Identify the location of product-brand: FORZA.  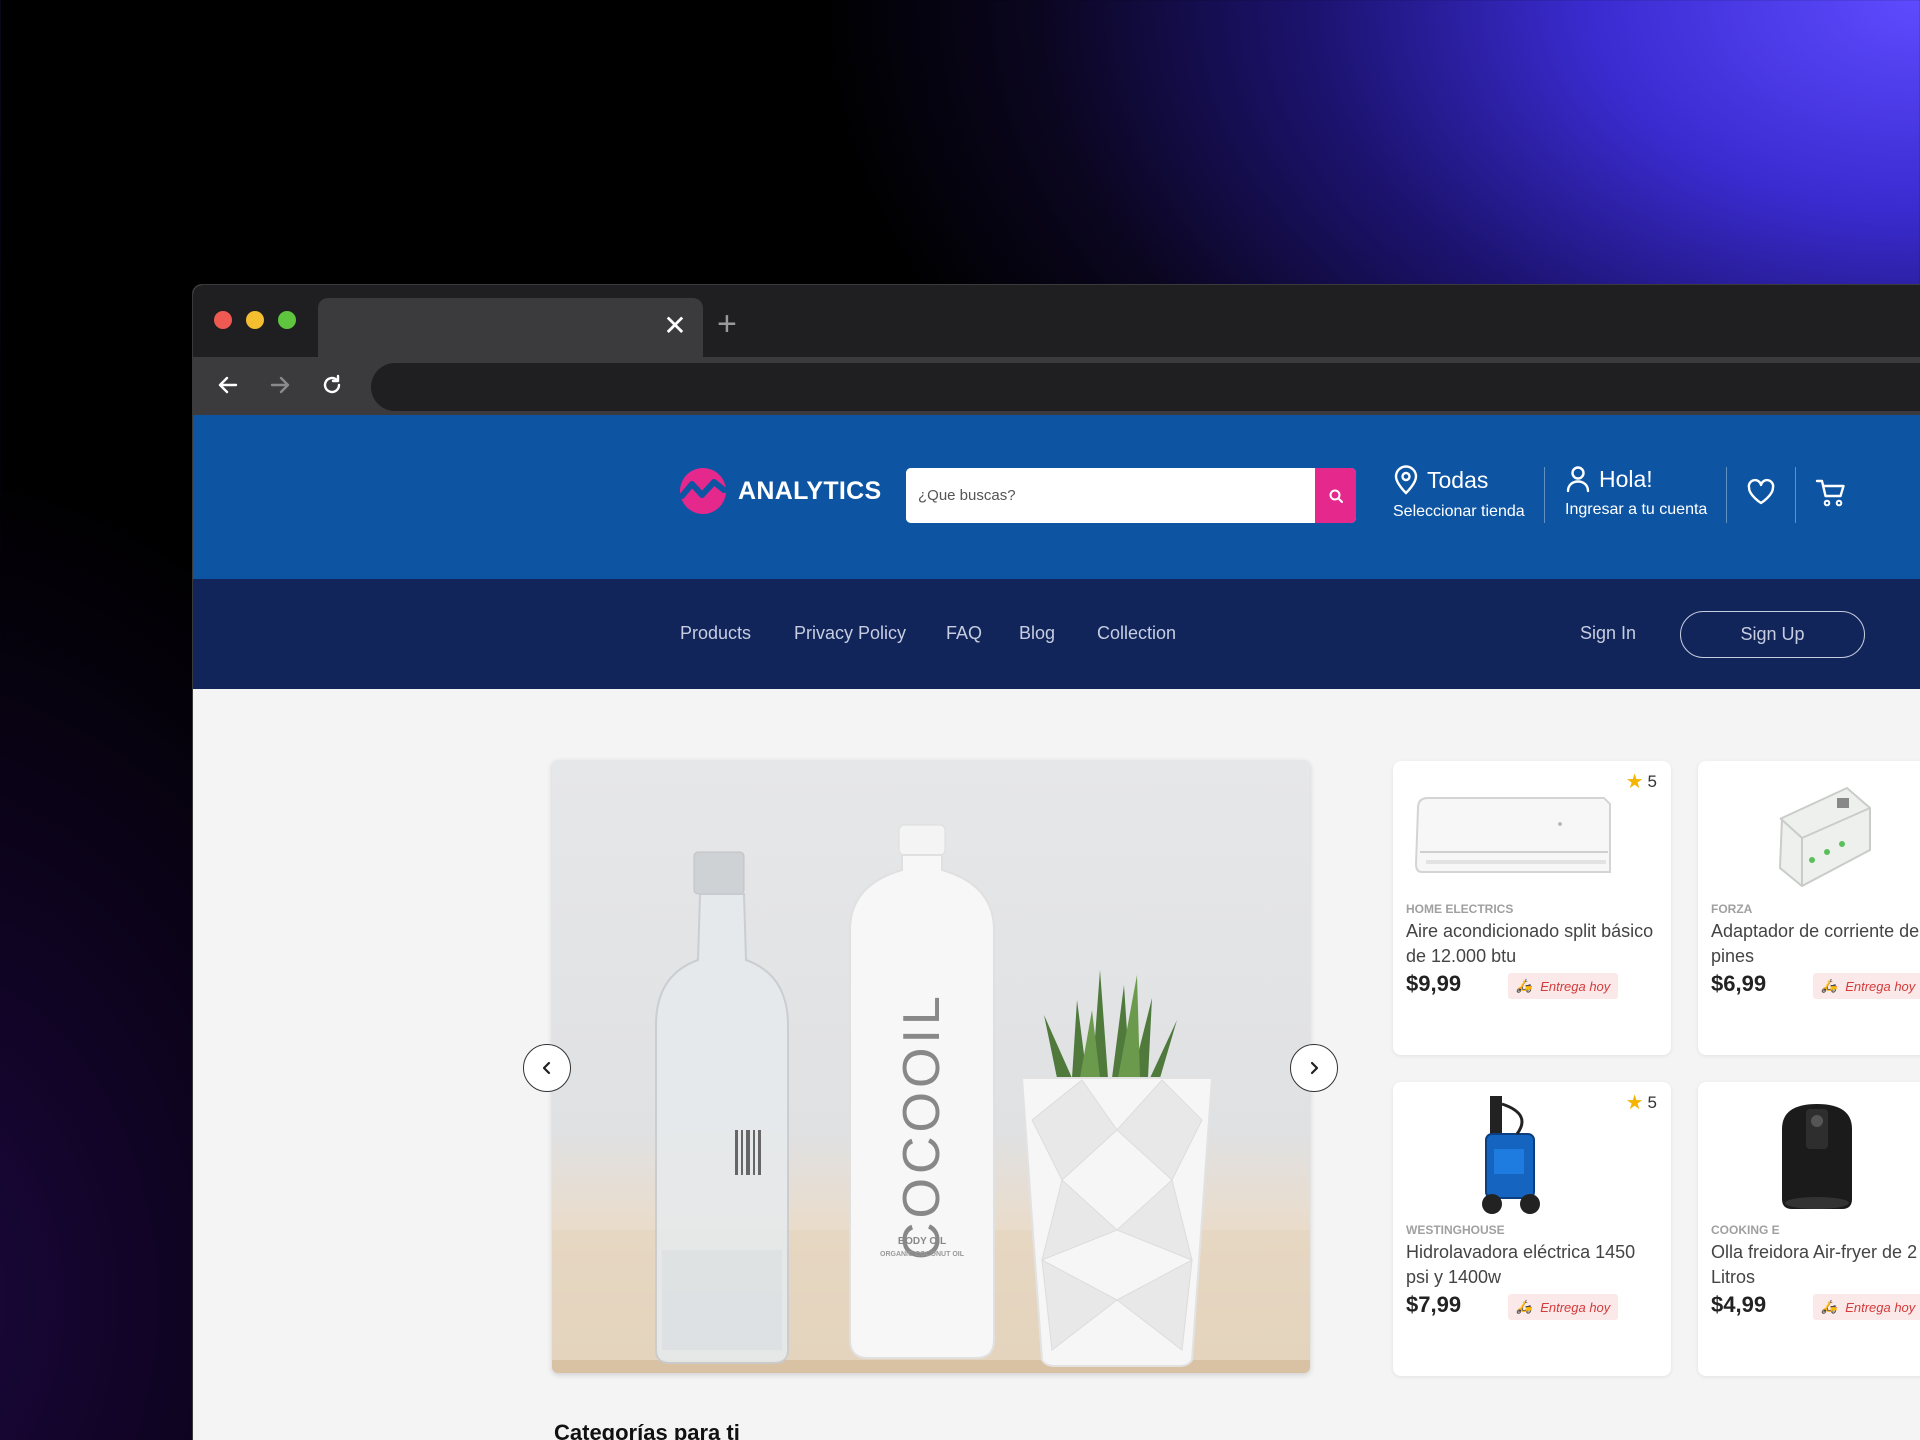
(1732, 909).